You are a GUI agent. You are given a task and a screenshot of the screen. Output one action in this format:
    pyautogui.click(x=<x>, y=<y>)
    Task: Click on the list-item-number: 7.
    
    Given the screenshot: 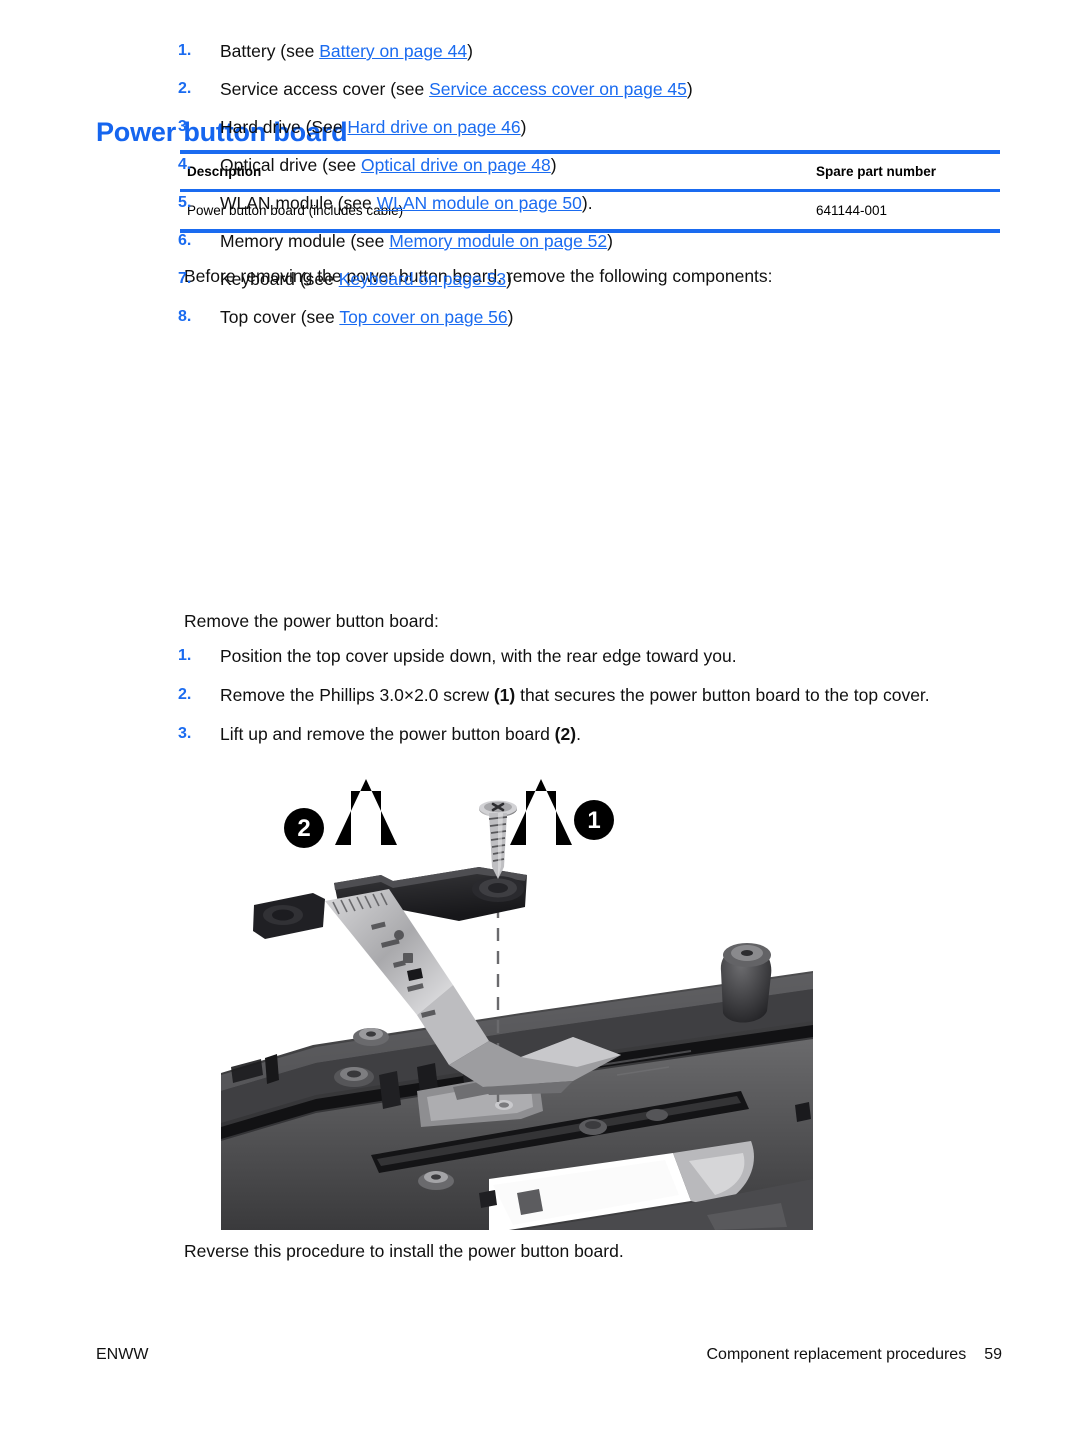 What is the action you would take?
    pyautogui.click(x=185, y=278)
    